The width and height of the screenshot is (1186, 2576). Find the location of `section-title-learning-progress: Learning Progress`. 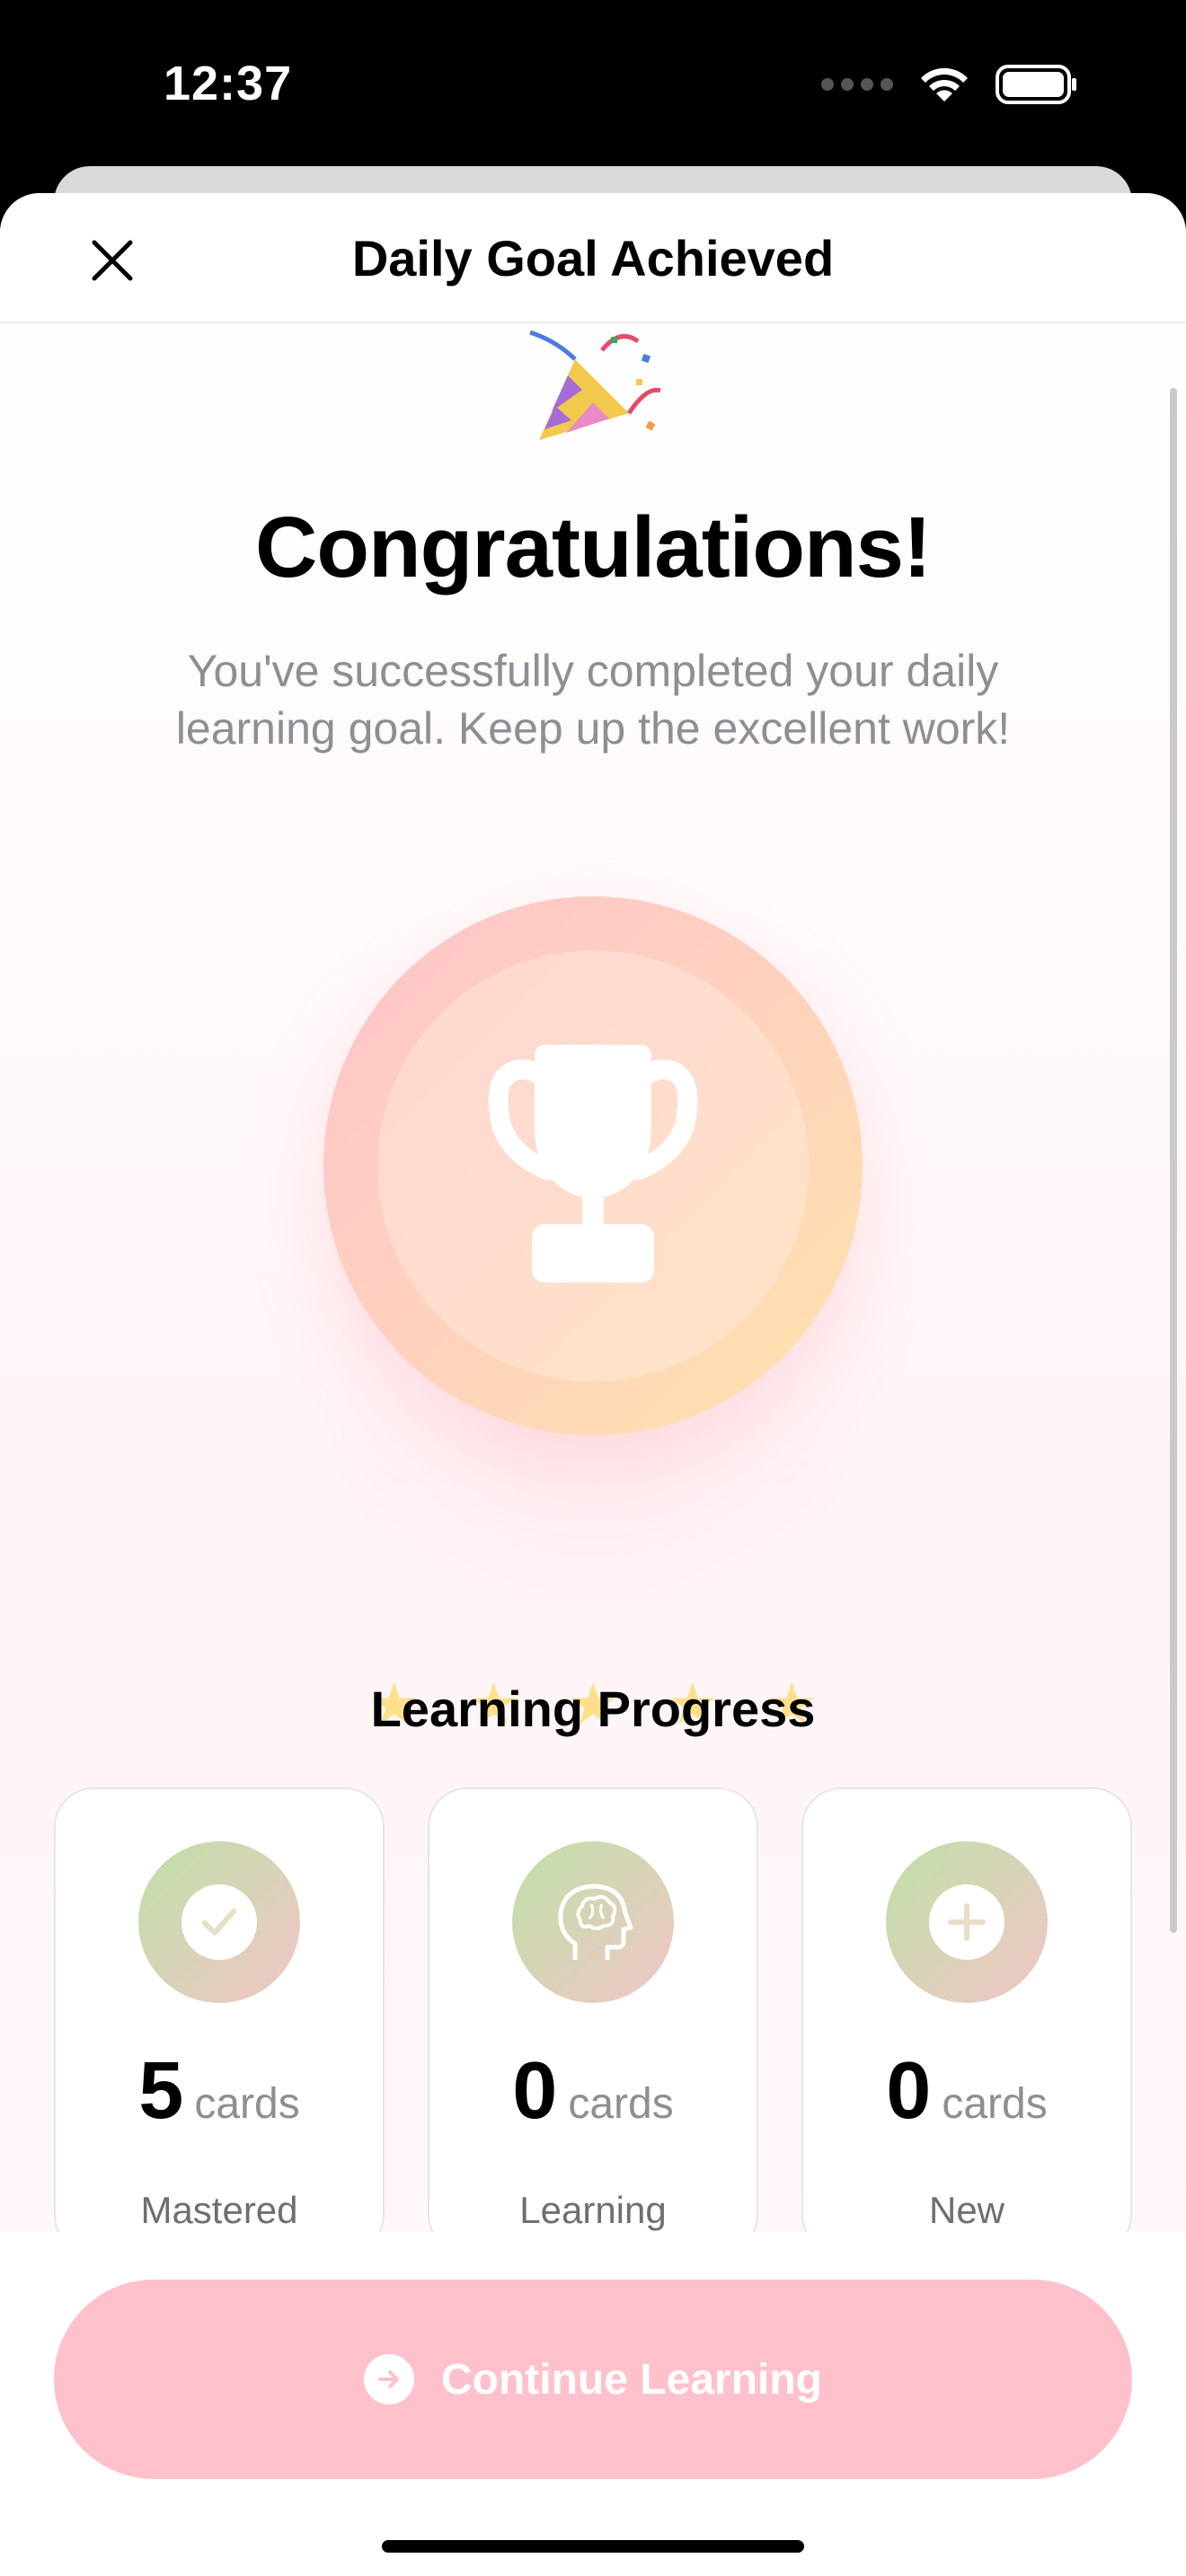

section-title-learning-progress: Learning Progress is located at coordinates (593, 1709).